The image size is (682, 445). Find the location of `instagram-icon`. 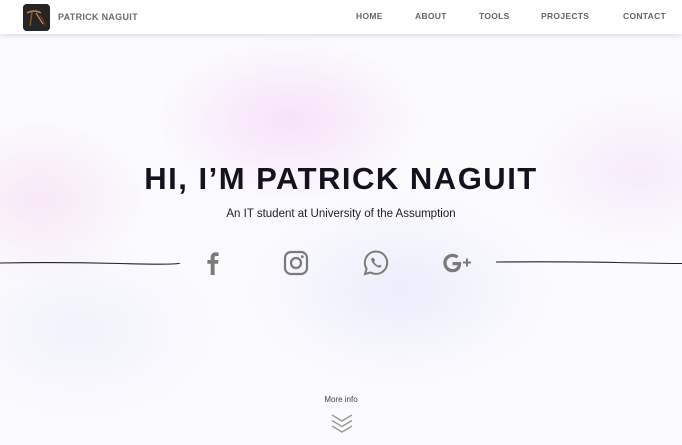

instagram-icon is located at coordinates (296, 263).